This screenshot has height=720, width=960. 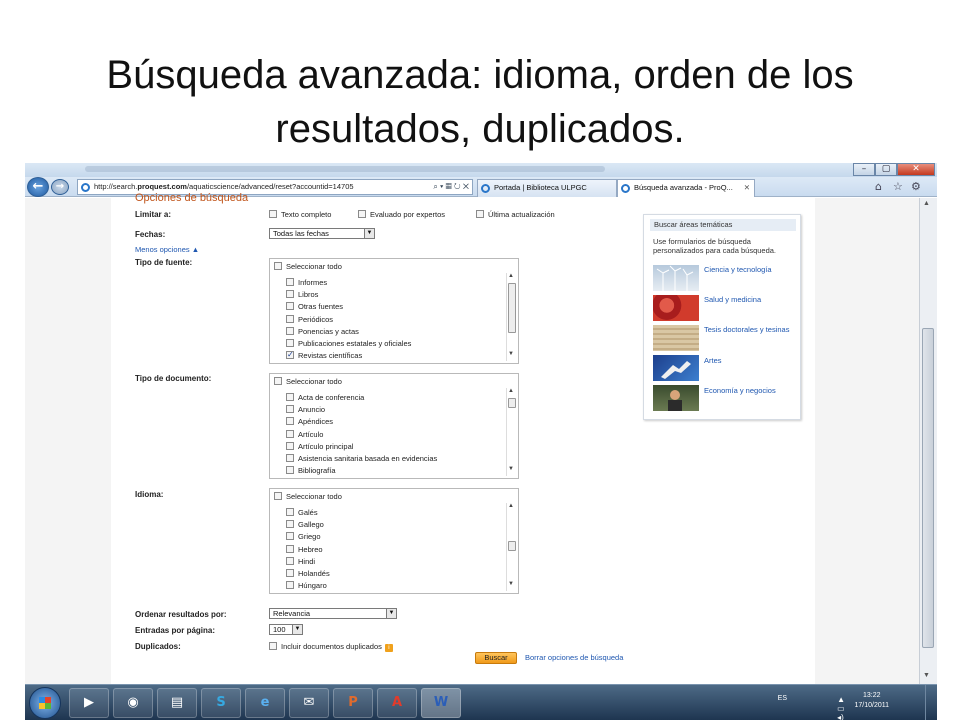 I want to click on acrobat-icon: A, so click(x=397, y=703).